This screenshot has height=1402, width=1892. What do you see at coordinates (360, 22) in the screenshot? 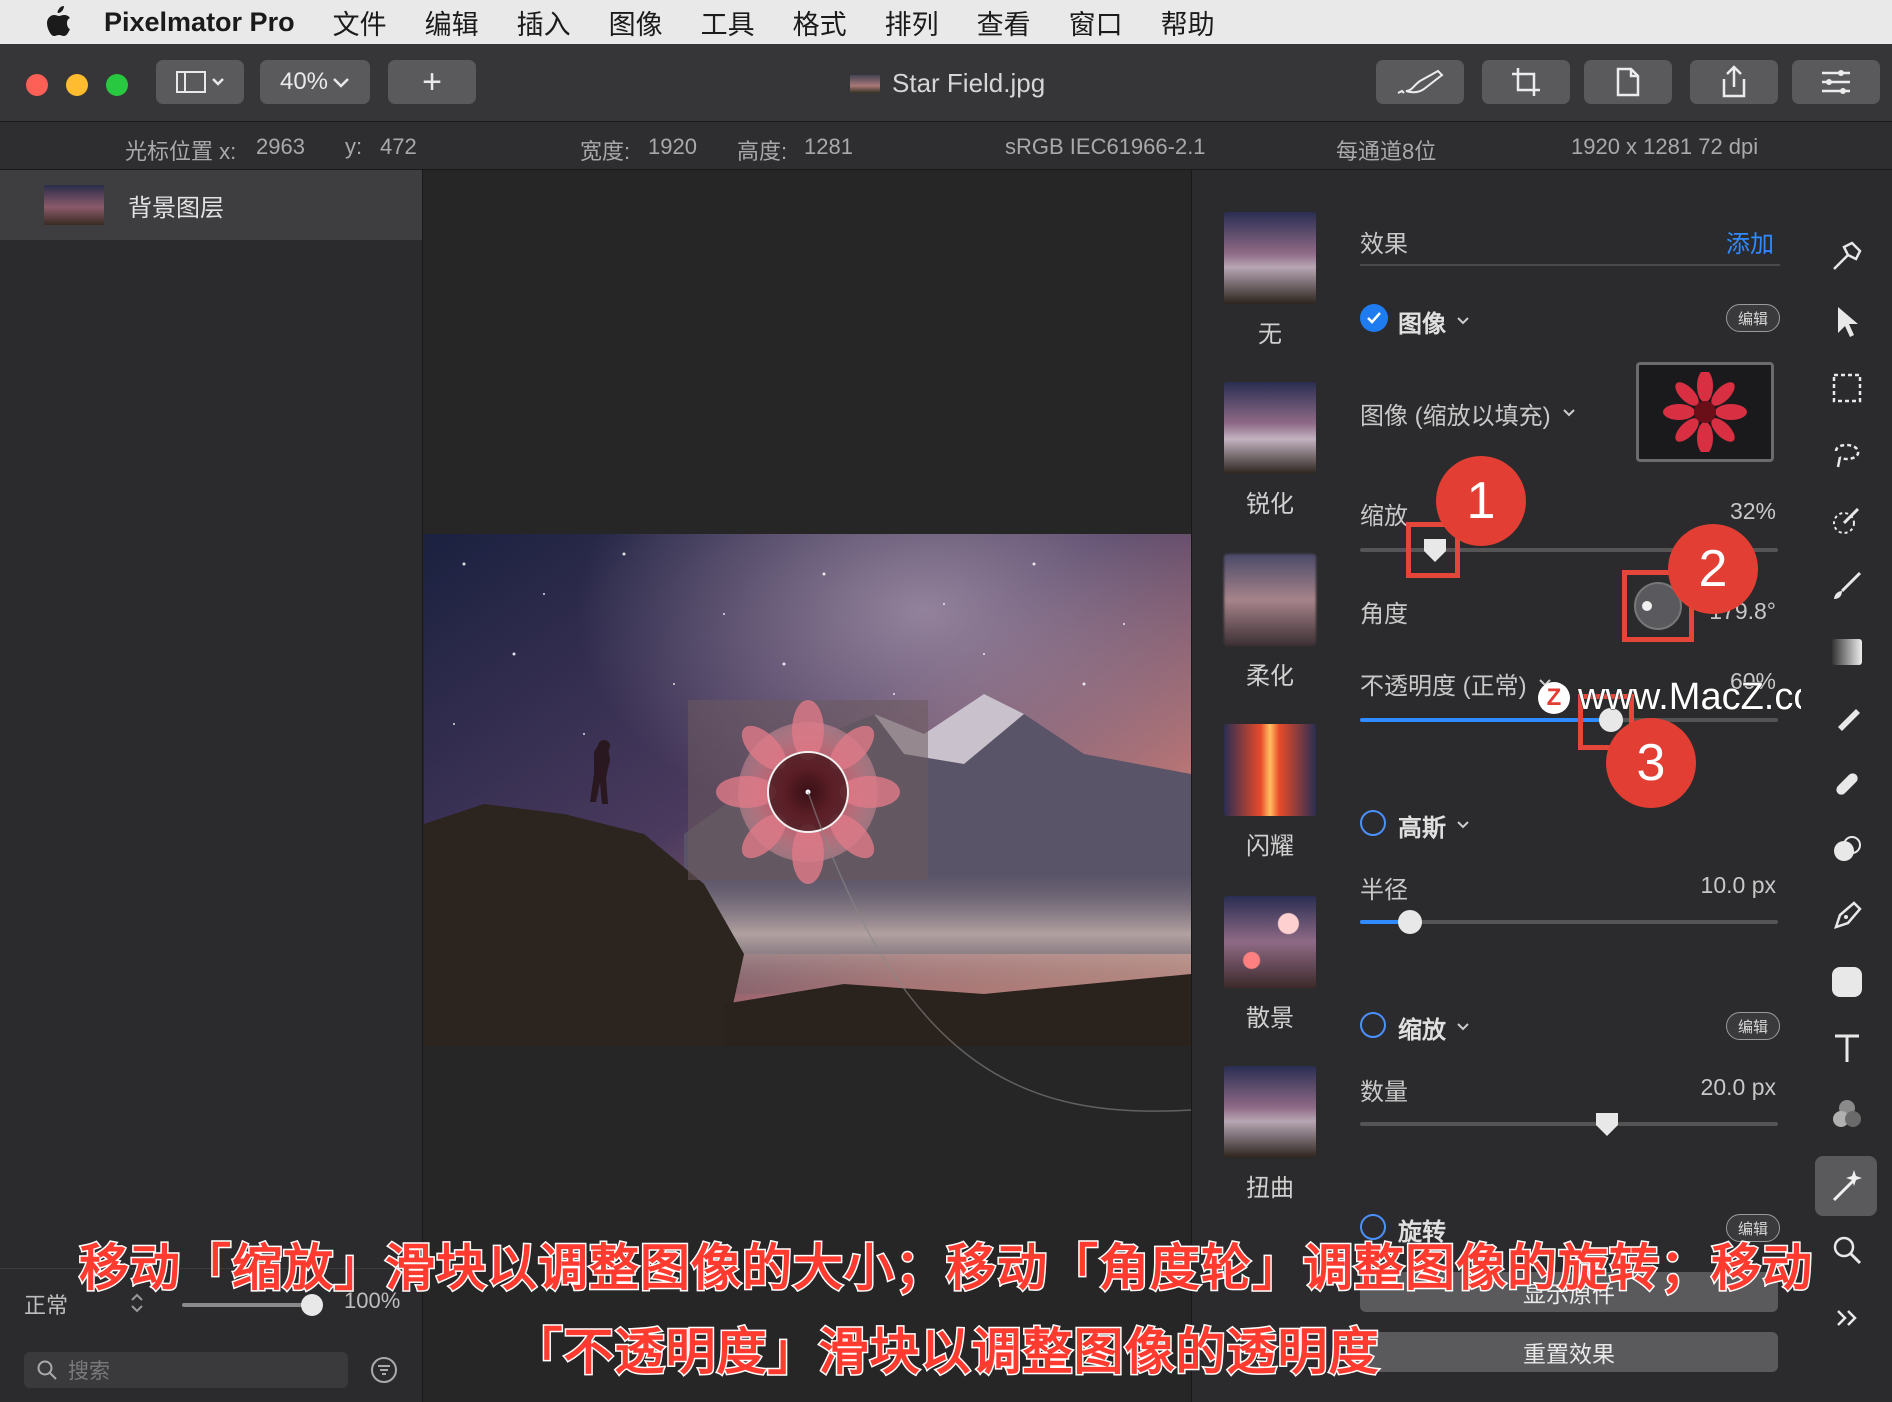
I see `menu-file: 文件` at bounding box center [360, 22].